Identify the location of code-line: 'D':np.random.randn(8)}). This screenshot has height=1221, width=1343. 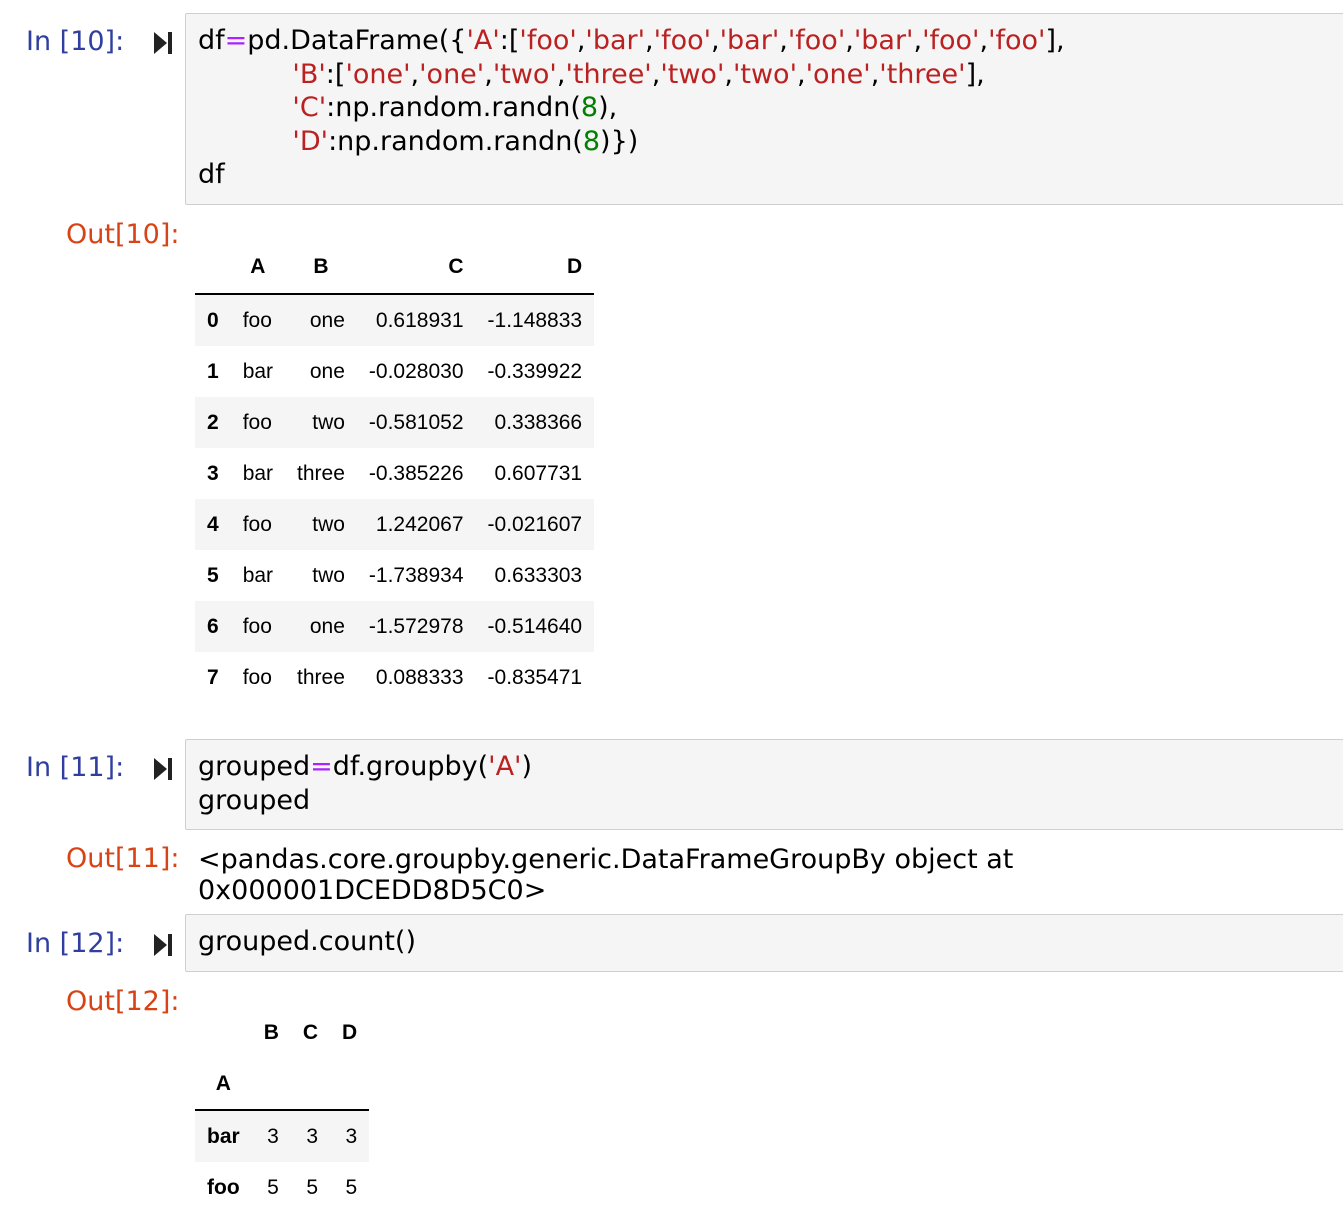
(465, 141).